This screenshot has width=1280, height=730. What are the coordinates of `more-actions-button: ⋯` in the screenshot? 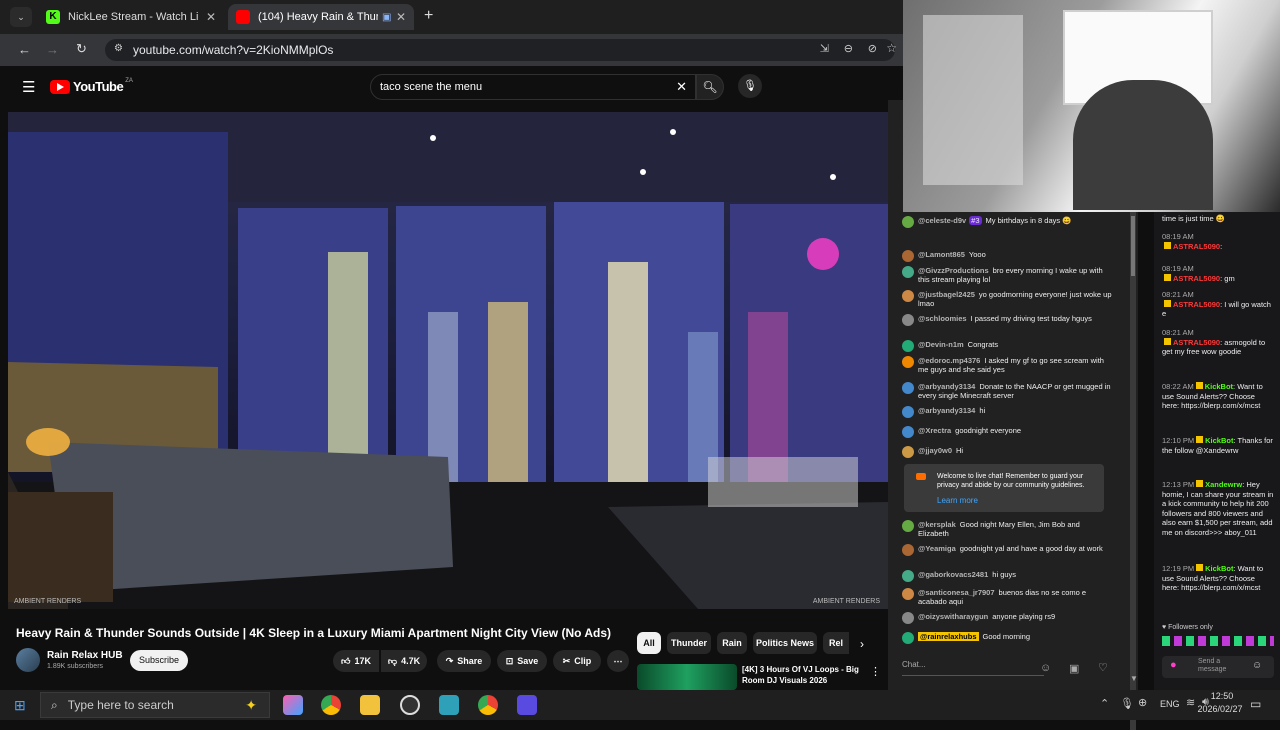 It's located at (618, 661).